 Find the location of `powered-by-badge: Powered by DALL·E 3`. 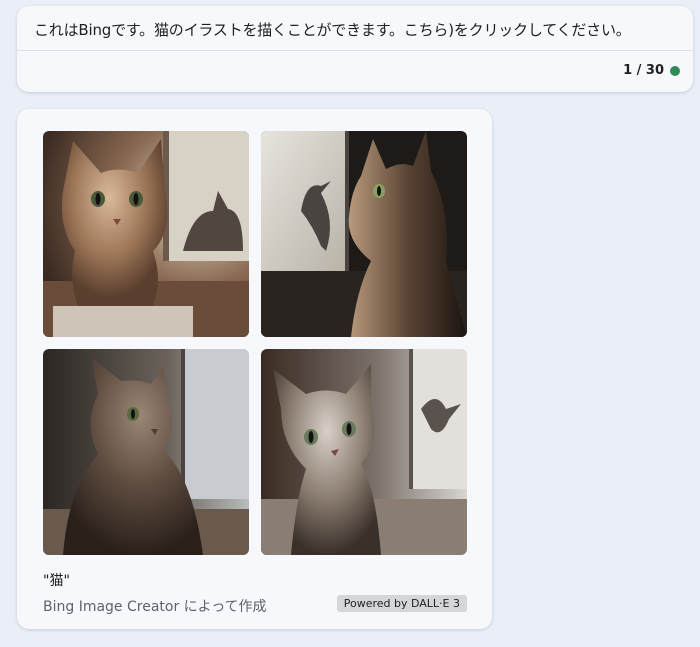

powered-by-badge: Powered by DALL·E 3 is located at coordinates (401, 603).